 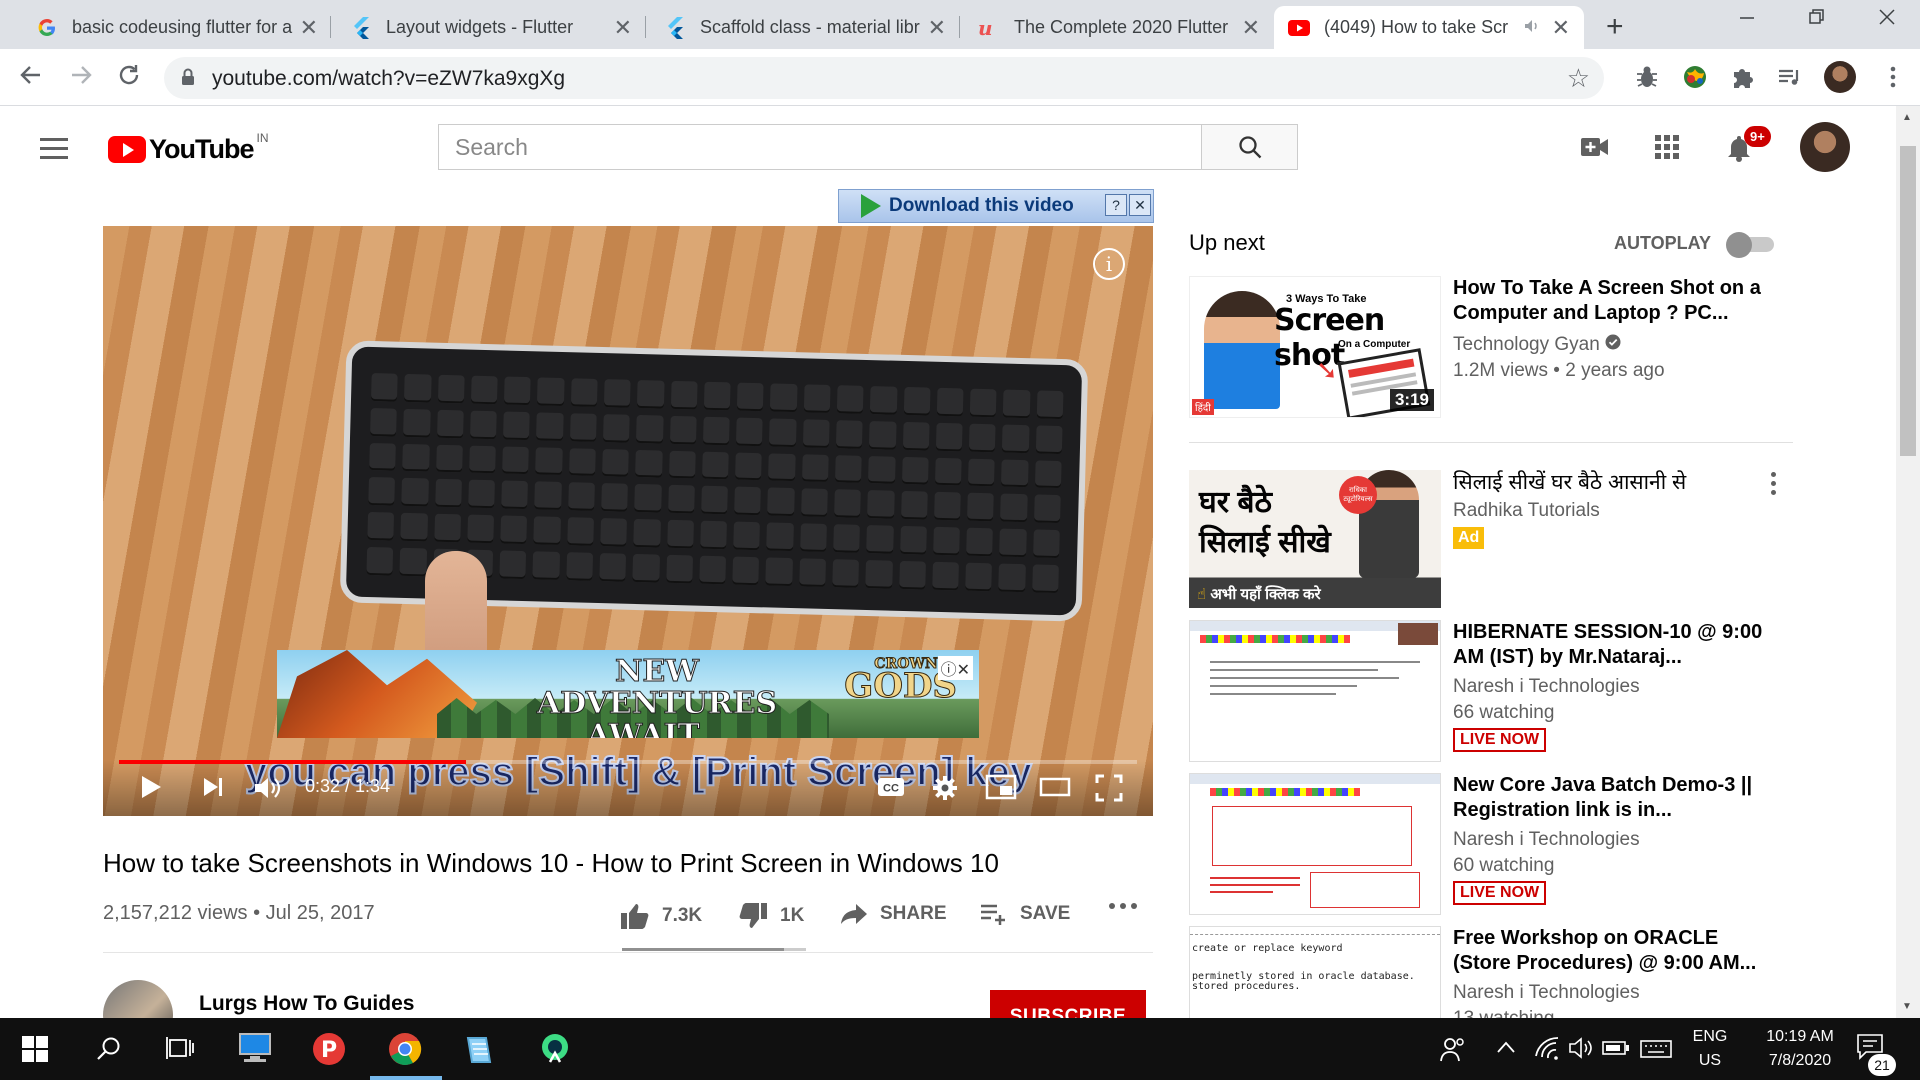 What do you see at coordinates (1800, 1037) in the screenshot?
I see `clock-time: 10:19 AM` at bounding box center [1800, 1037].